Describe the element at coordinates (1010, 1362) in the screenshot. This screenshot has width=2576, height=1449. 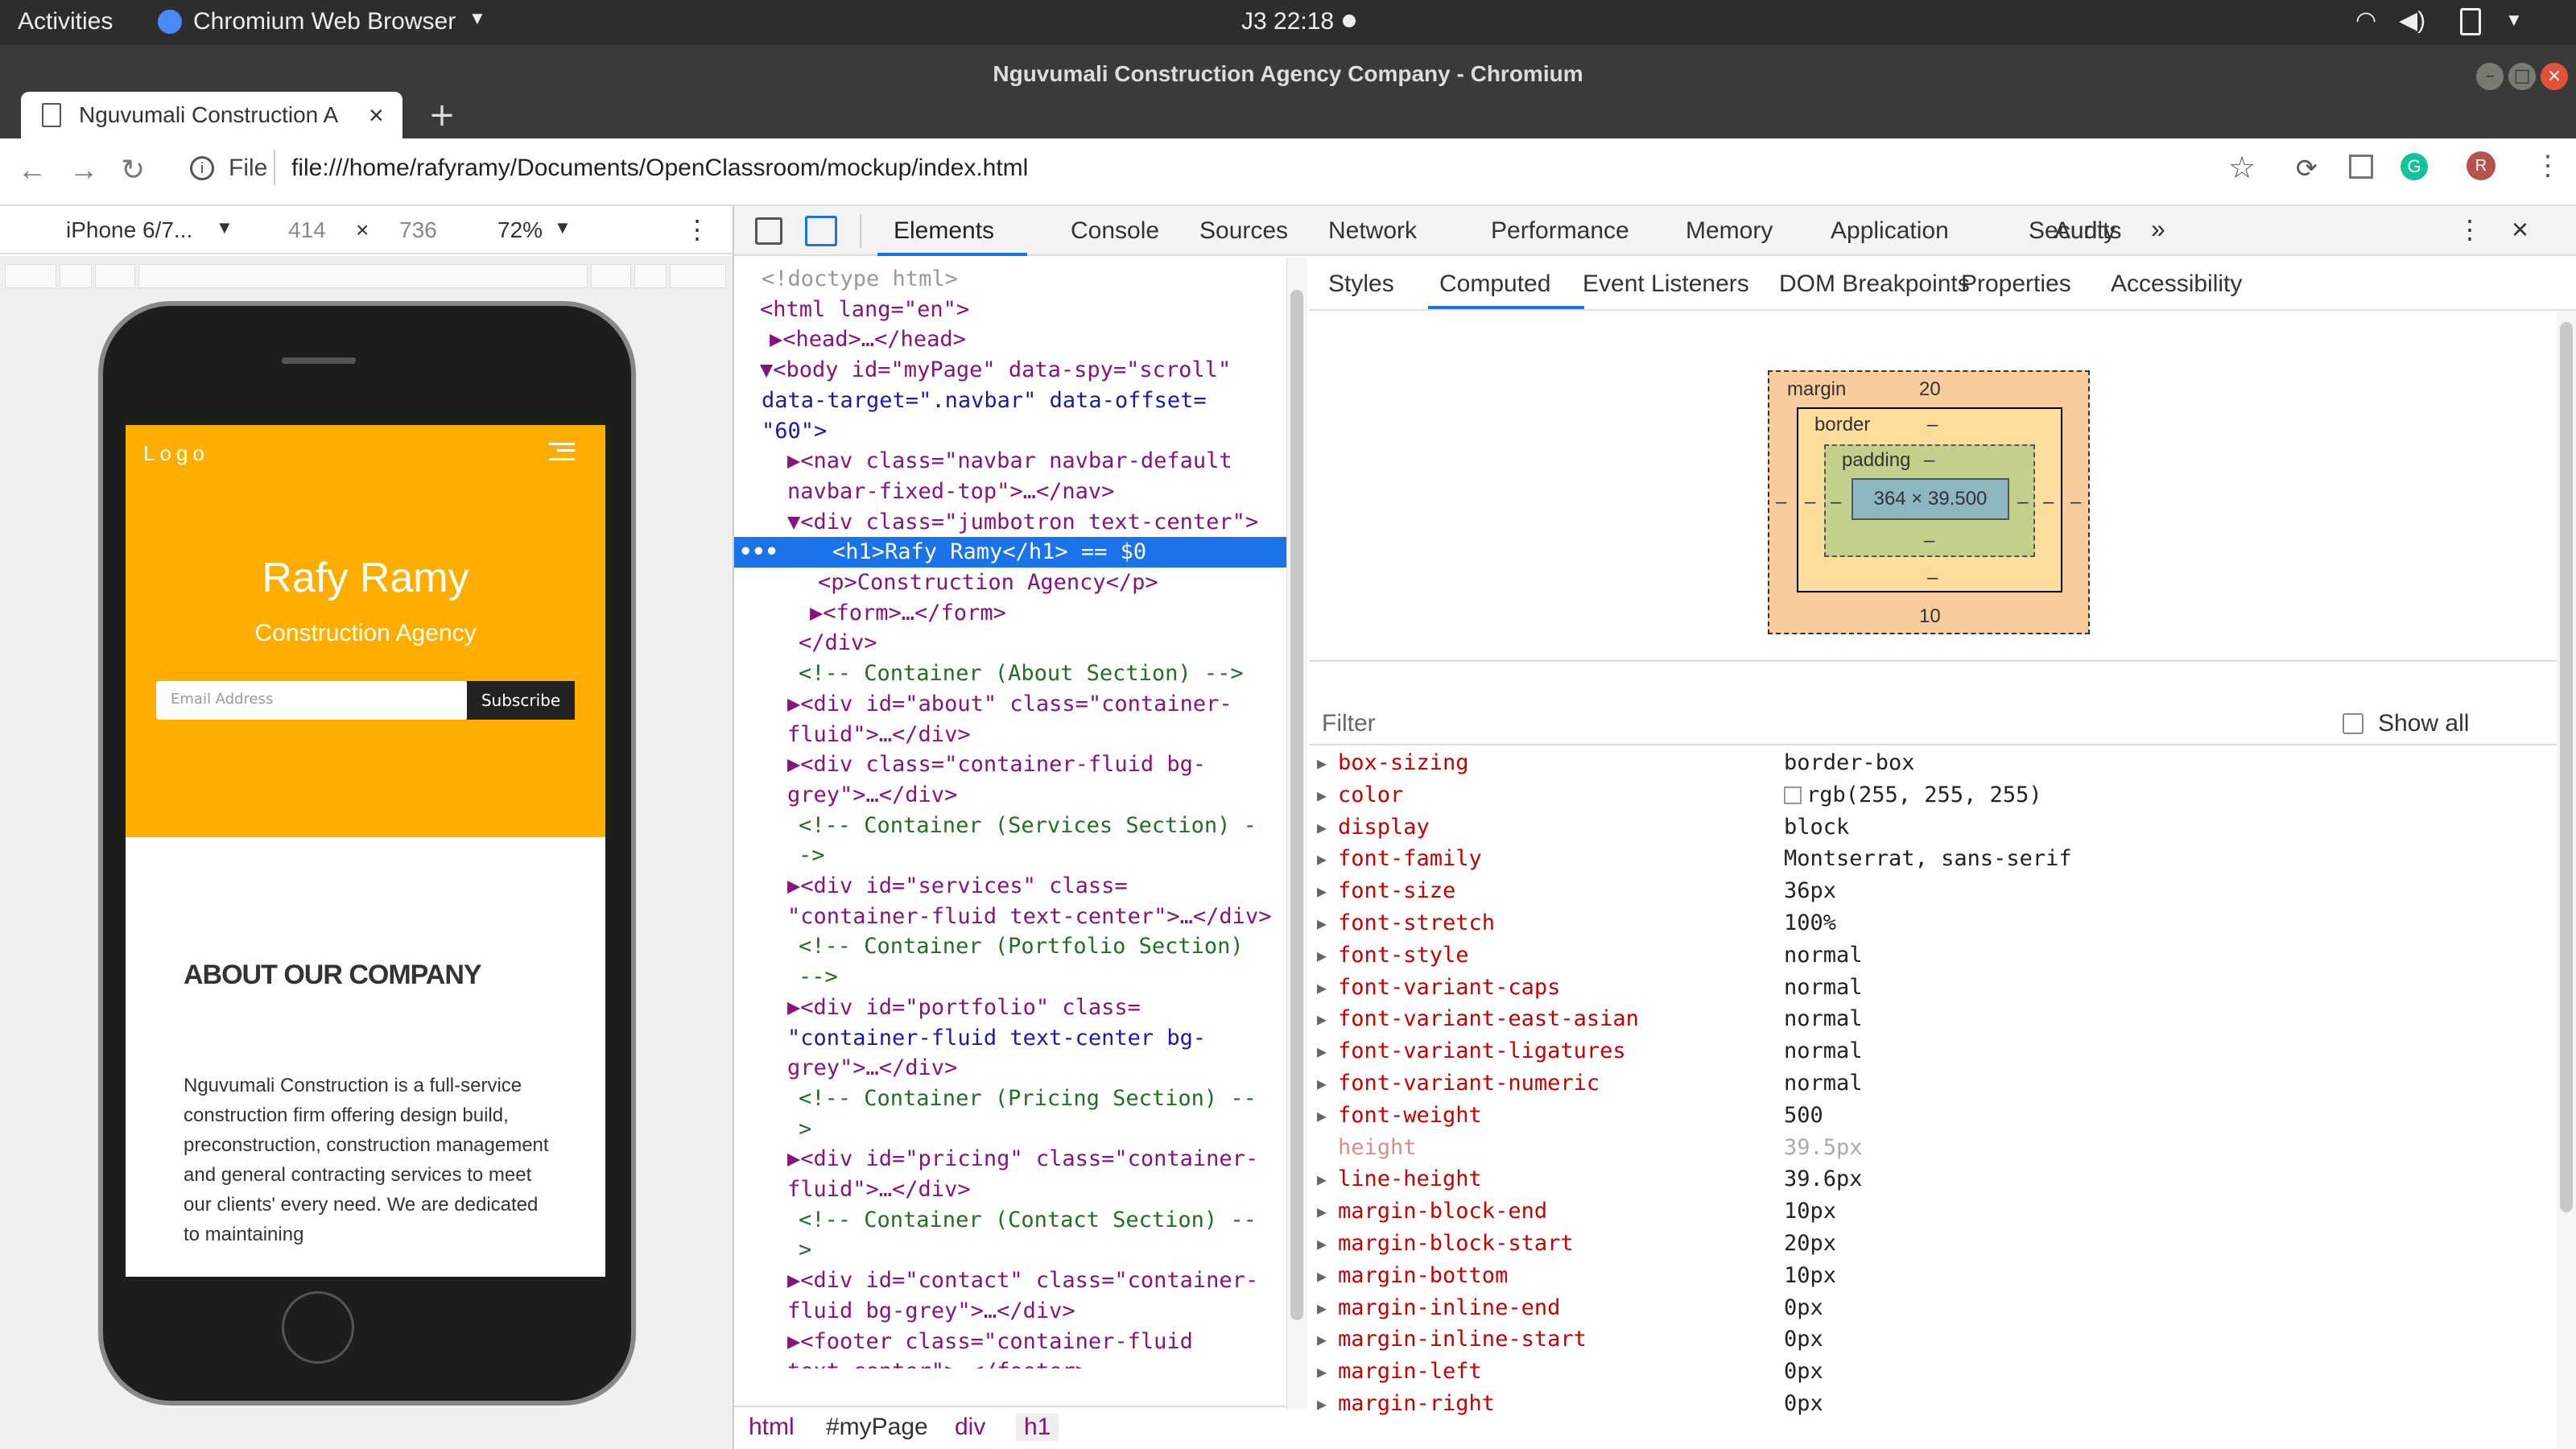
I see `dom-tree-line: text-center">…</footer>` at that location.